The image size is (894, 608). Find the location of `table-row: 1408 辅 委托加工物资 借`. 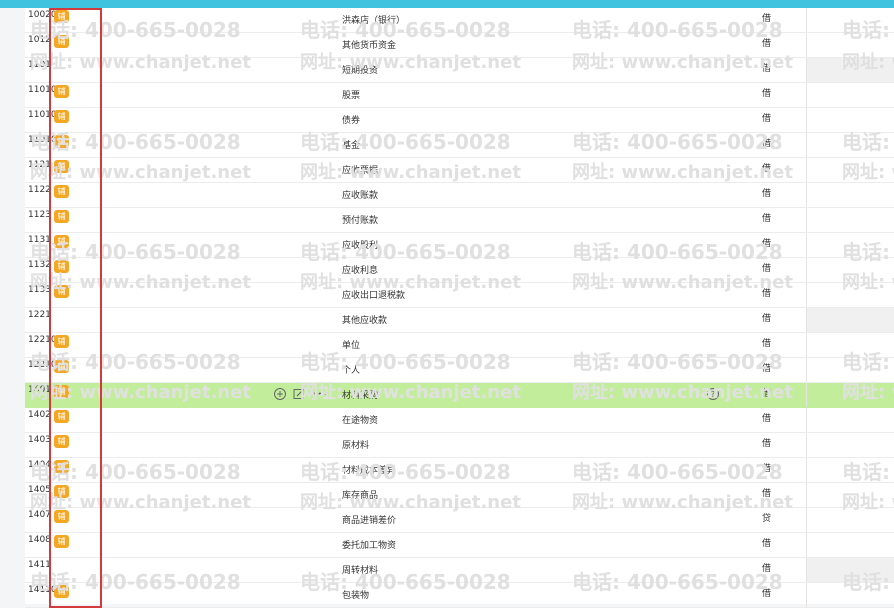

table-row: 1408 辅 委托加工物资 借 is located at coordinates (459, 545).